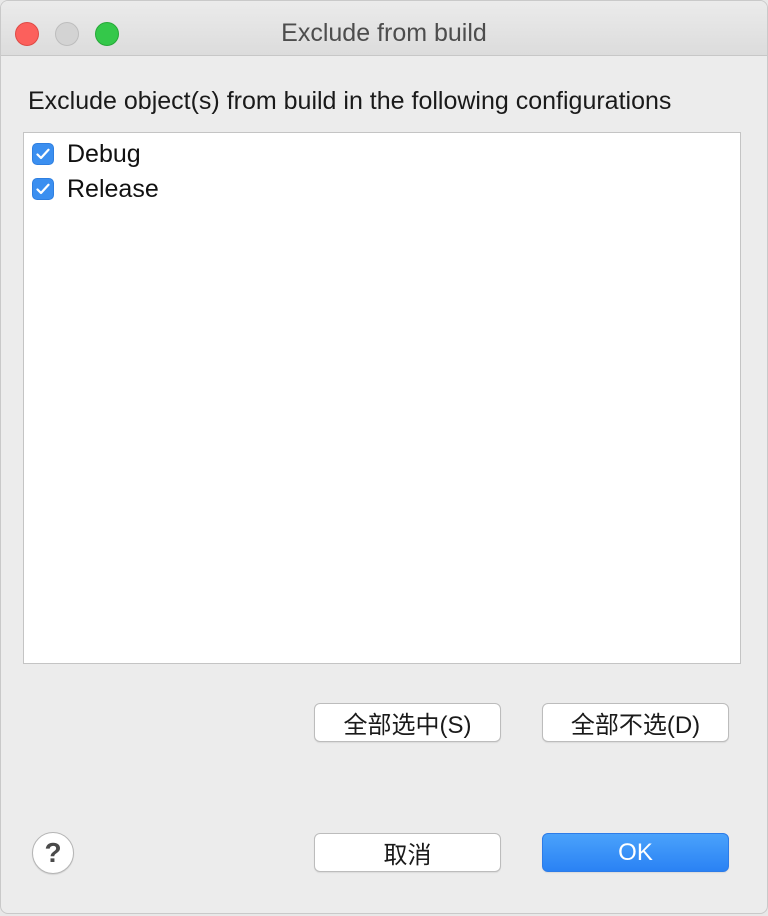  What do you see at coordinates (635, 852) in the screenshot?
I see `ok-button: OK` at bounding box center [635, 852].